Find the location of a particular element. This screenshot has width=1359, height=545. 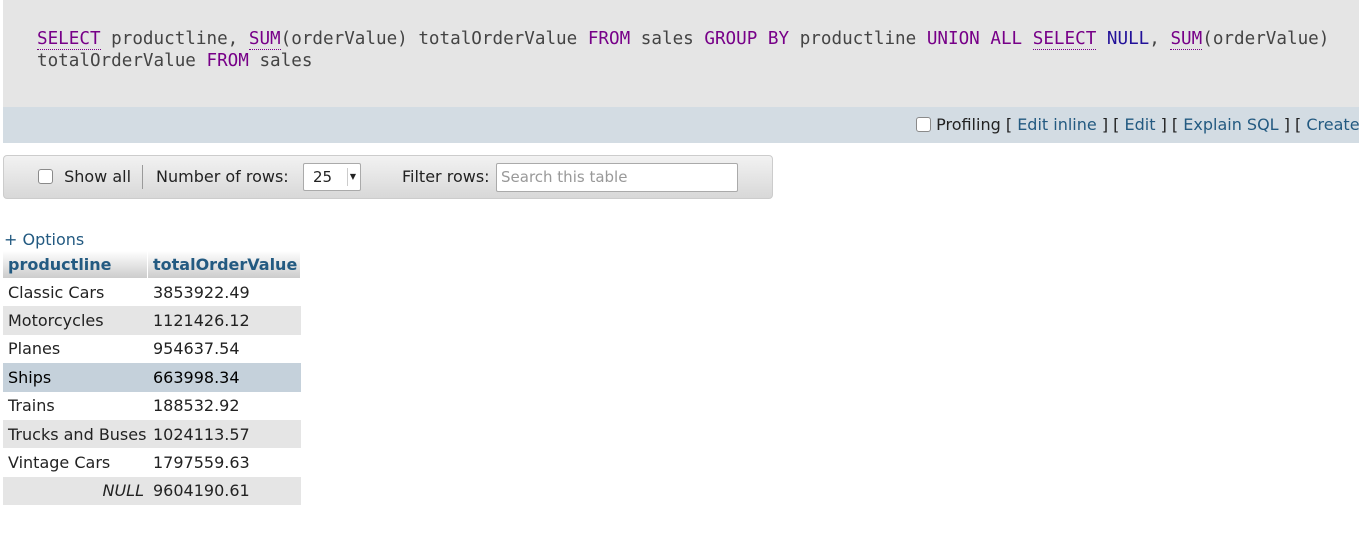

table-row: Ships 663998.34 is located at coordinates (152, 377).